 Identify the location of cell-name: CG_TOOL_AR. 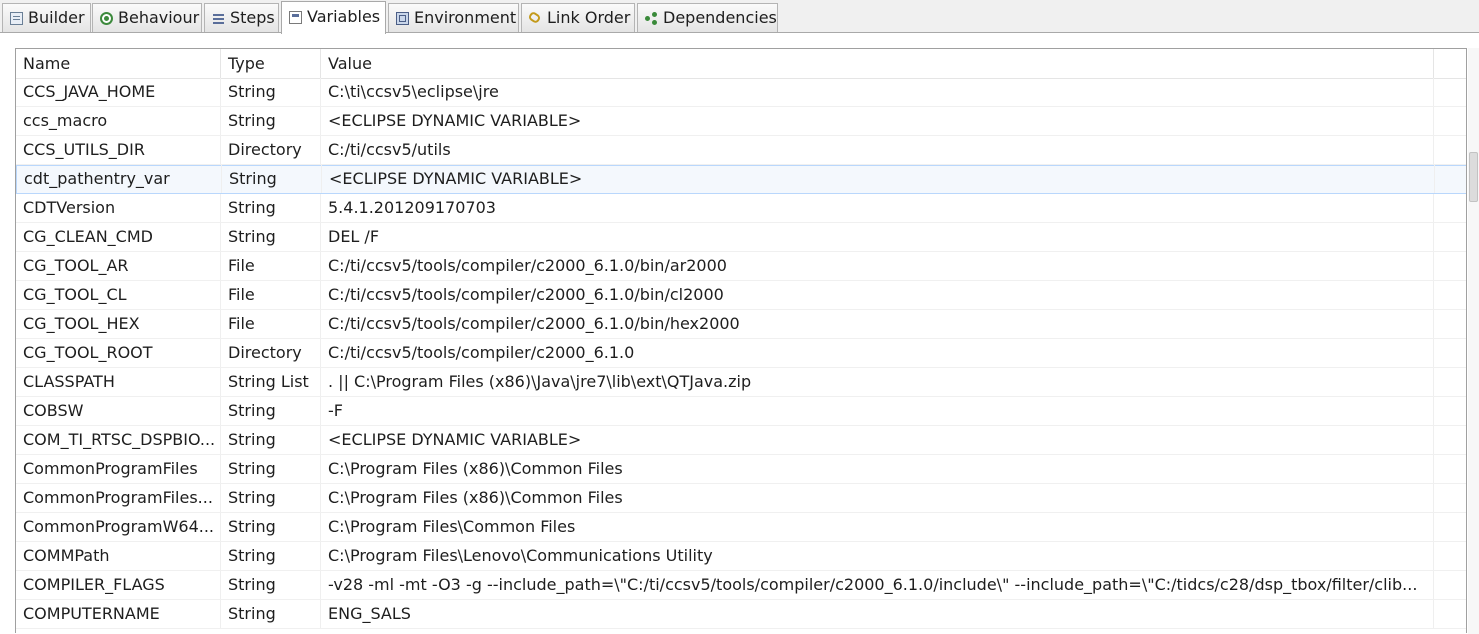
(118, 266).